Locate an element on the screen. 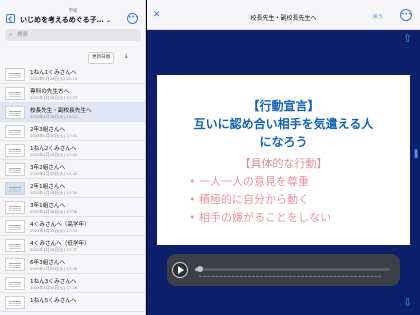  arrow-down-icon: ⇩ is located at coordinates (407, 302).